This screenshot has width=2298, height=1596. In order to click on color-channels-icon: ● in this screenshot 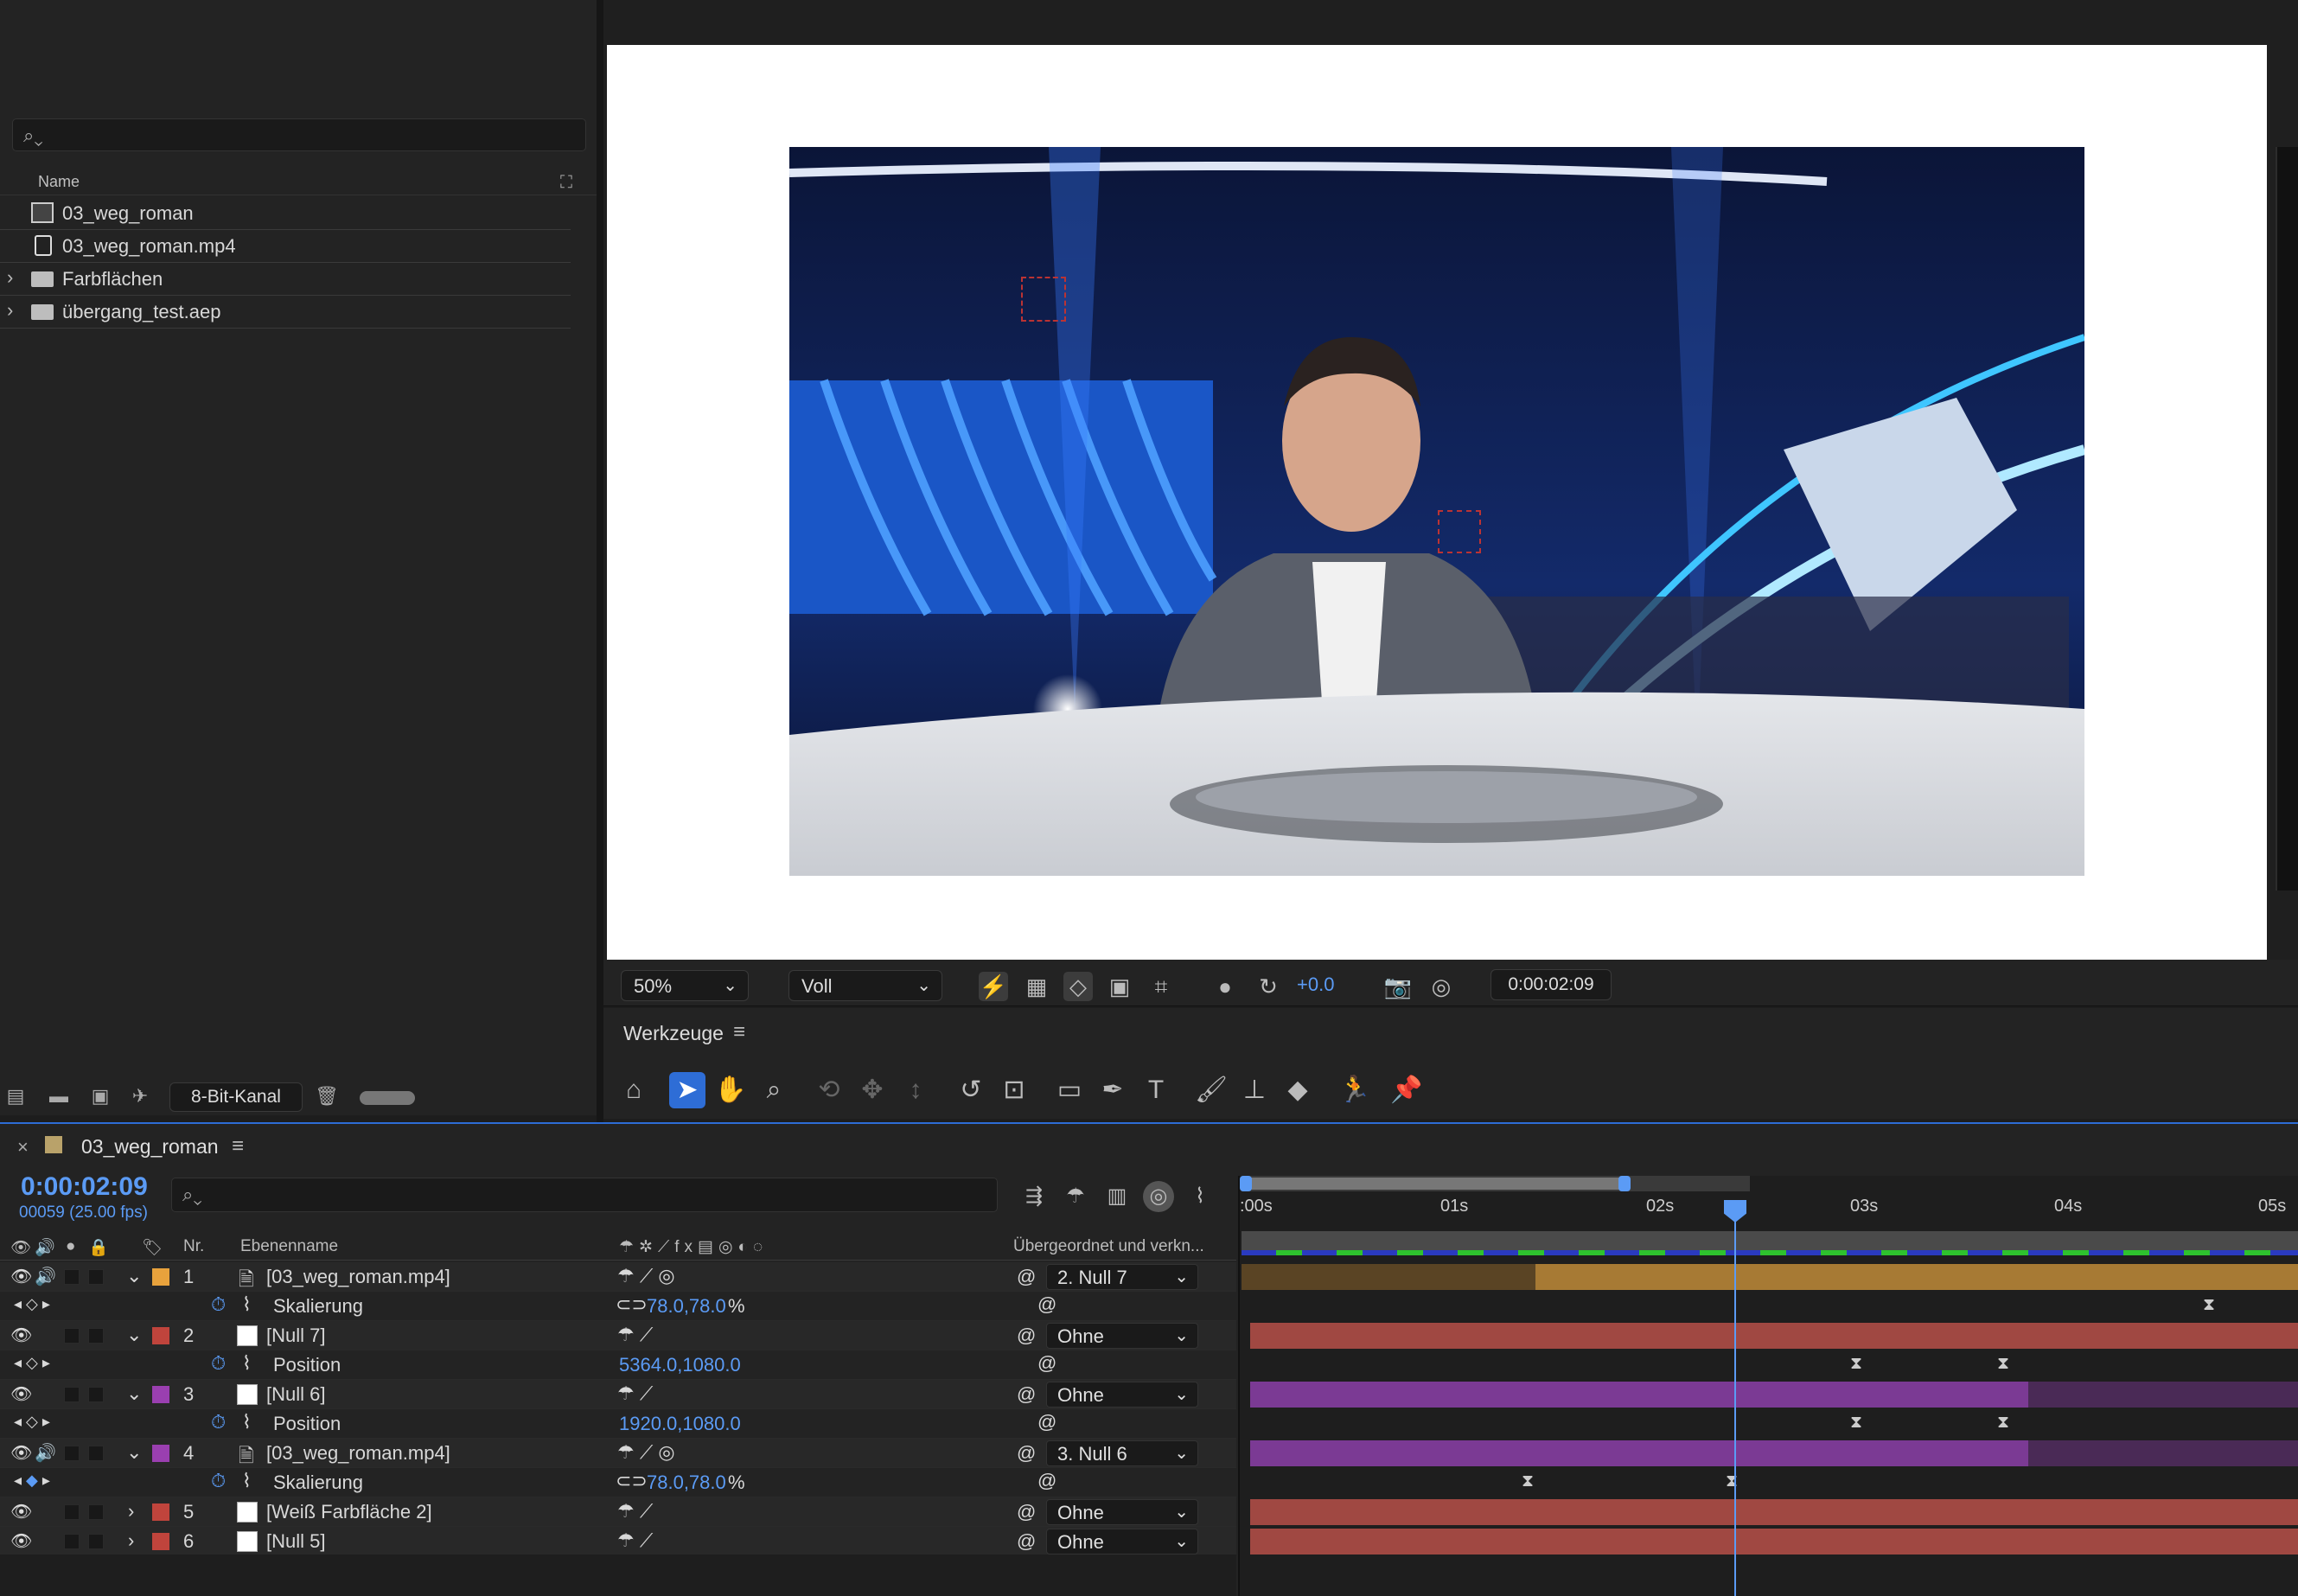, I will do `click(1225, 986)`.